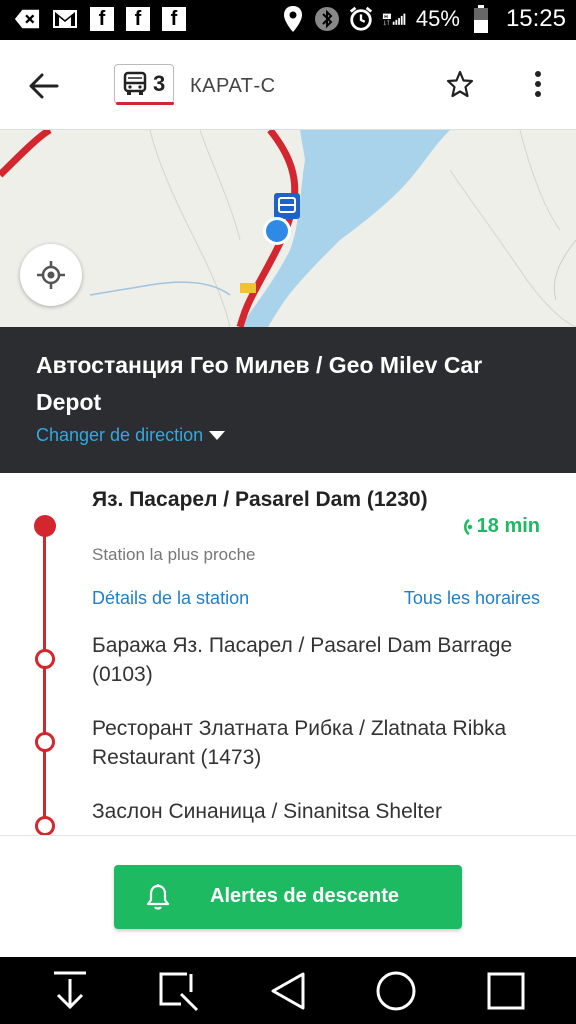 Image resolution: width=576 pixels, height=1024 pixels. What do you see at coordinates (135, 83) in the screenshot?
I see `bus-icon` at bounding box center [135, 83].